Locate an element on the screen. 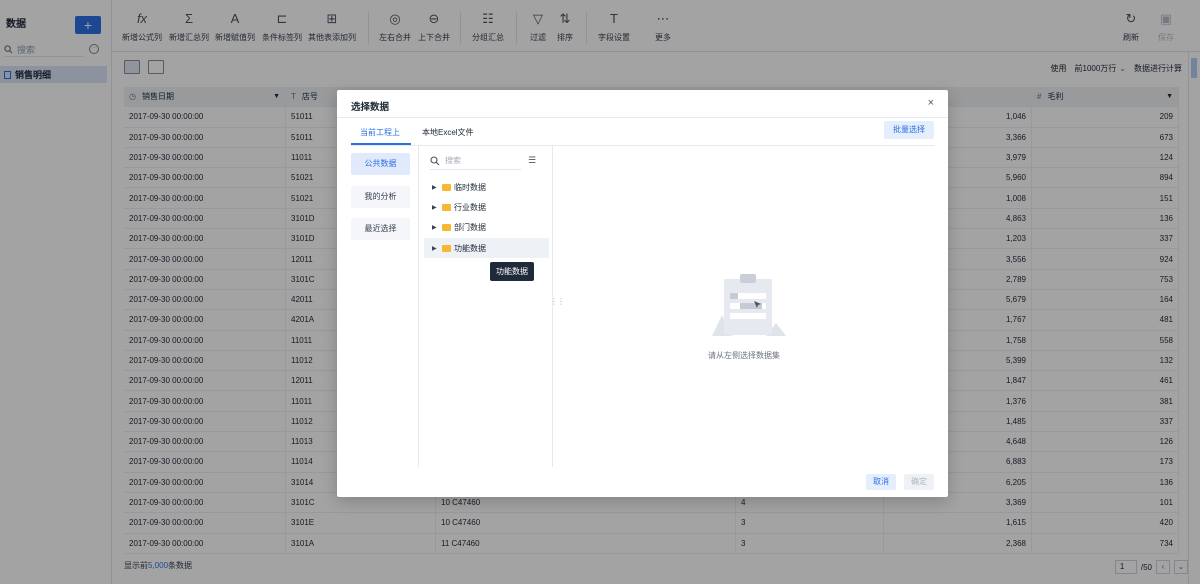  batch-select-button: 批量选择 is located at coordinates (909, 130).